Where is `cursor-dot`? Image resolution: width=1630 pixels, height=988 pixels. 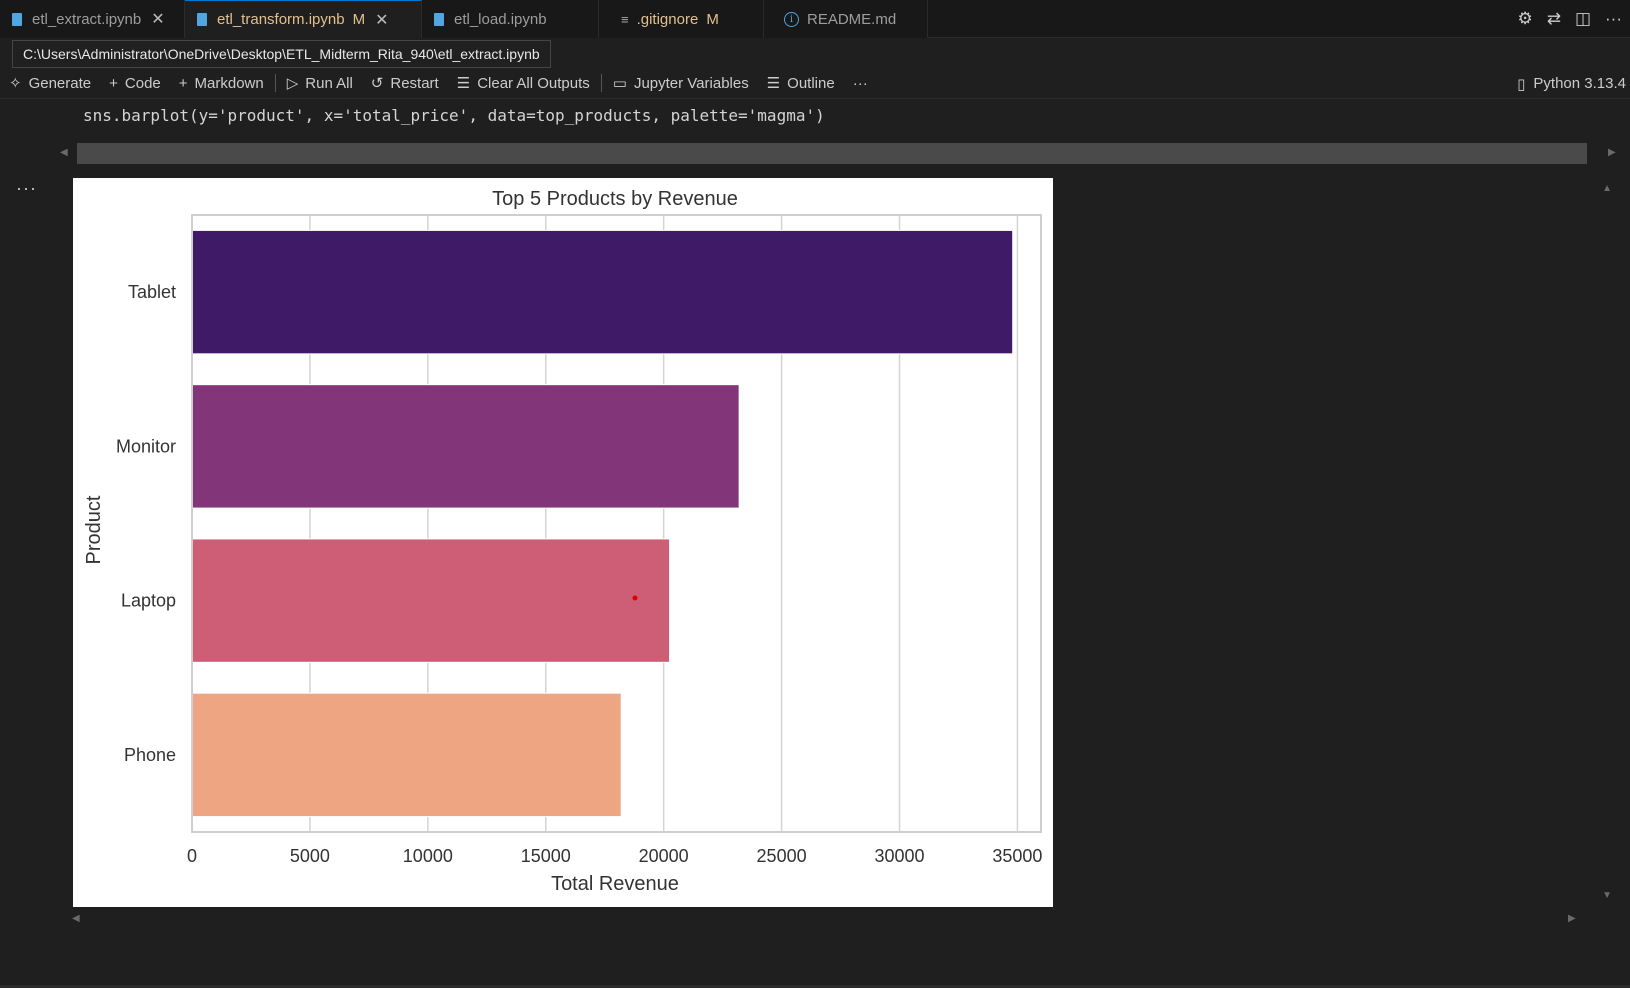 cursor-dot is located at coordinates (635, 598).